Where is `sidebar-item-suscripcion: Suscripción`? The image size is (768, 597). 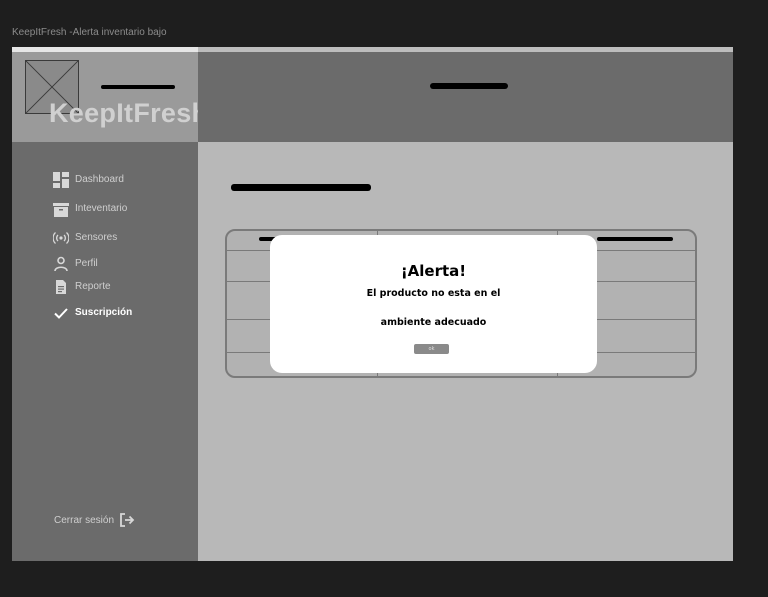 sidebar-item-suscripcion: Suscripción is located at coordinates (92, 312).